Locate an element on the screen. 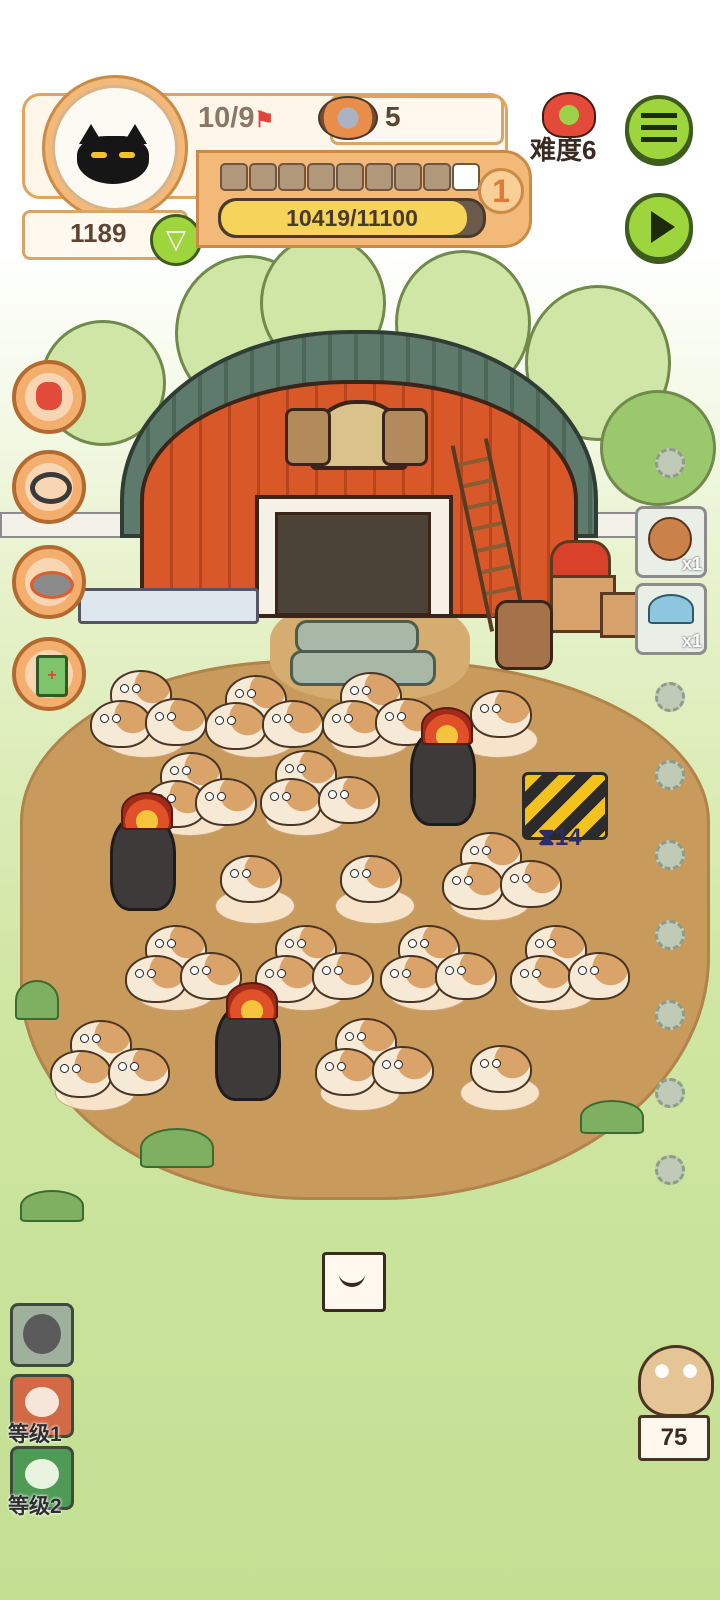 Image resolution: width=720 pixels, height=1600 pixels. hourglass-icon: ⧗ is located at coordinates (546, 837).